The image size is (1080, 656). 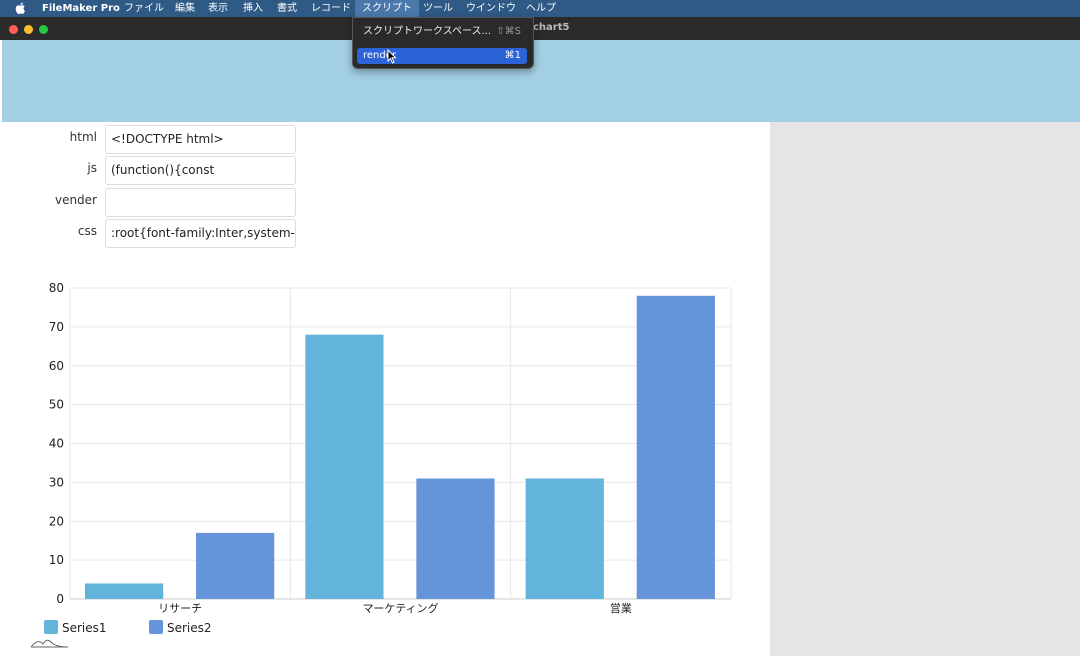 I want to click on menu-window: ウインドウ, so click(x=491, y=8).